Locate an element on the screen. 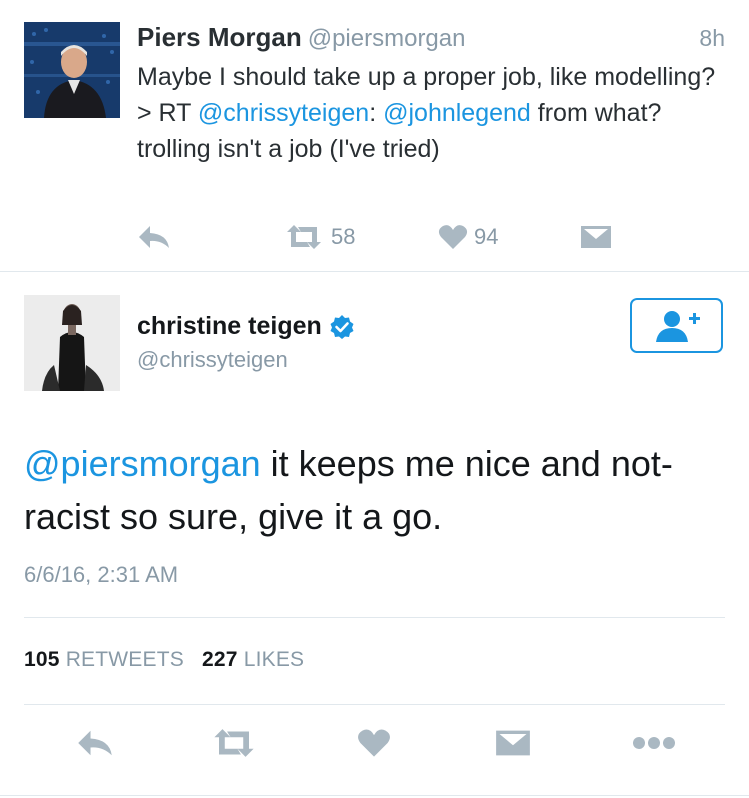 The width and height of the screenshot is (749, 798). christine-teigen-avatar-image is located at coordinates (72, 343).